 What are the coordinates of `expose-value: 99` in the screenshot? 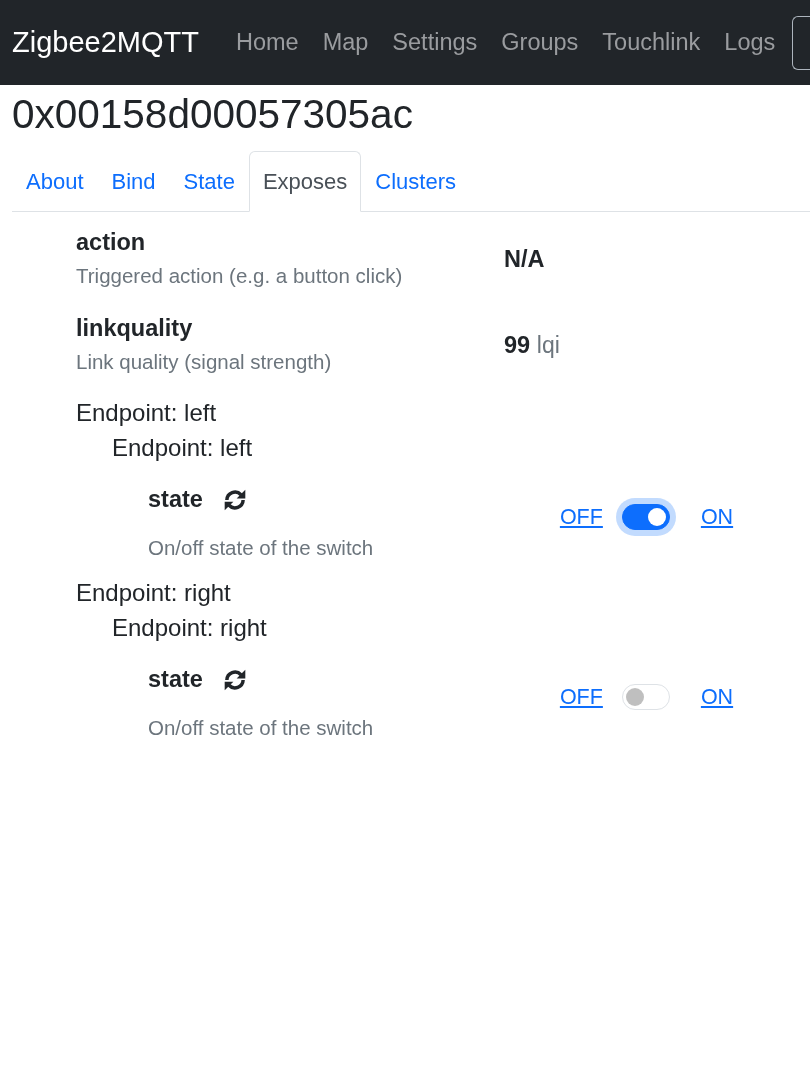 It's located at (517, 344).